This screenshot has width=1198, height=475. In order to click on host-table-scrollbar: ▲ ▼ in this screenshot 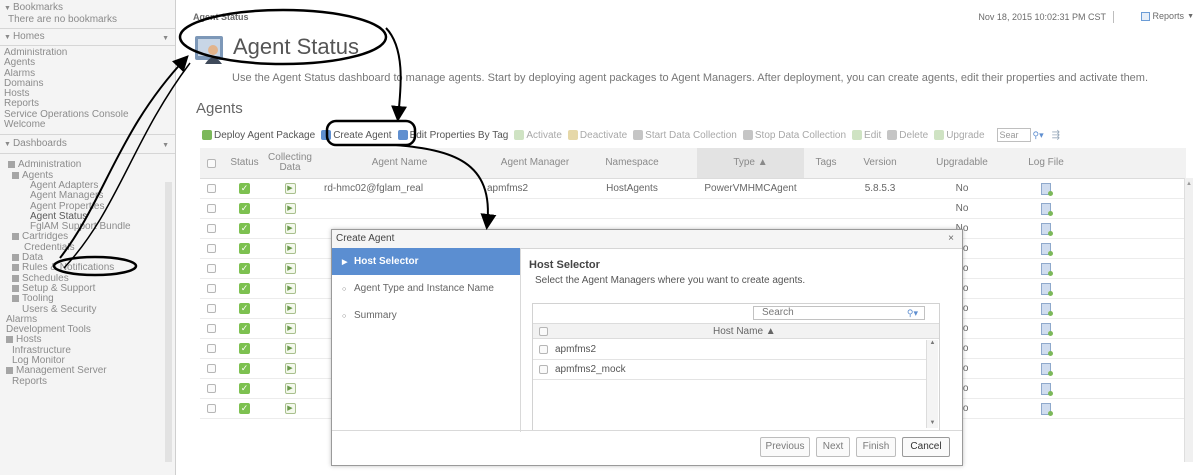, I will do `click(932, 384)`.